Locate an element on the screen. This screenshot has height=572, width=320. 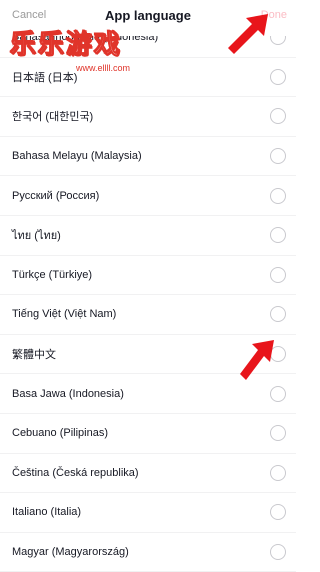
language-label: Basa Jawa (Indonesia) is located at coordinates (68, 393).